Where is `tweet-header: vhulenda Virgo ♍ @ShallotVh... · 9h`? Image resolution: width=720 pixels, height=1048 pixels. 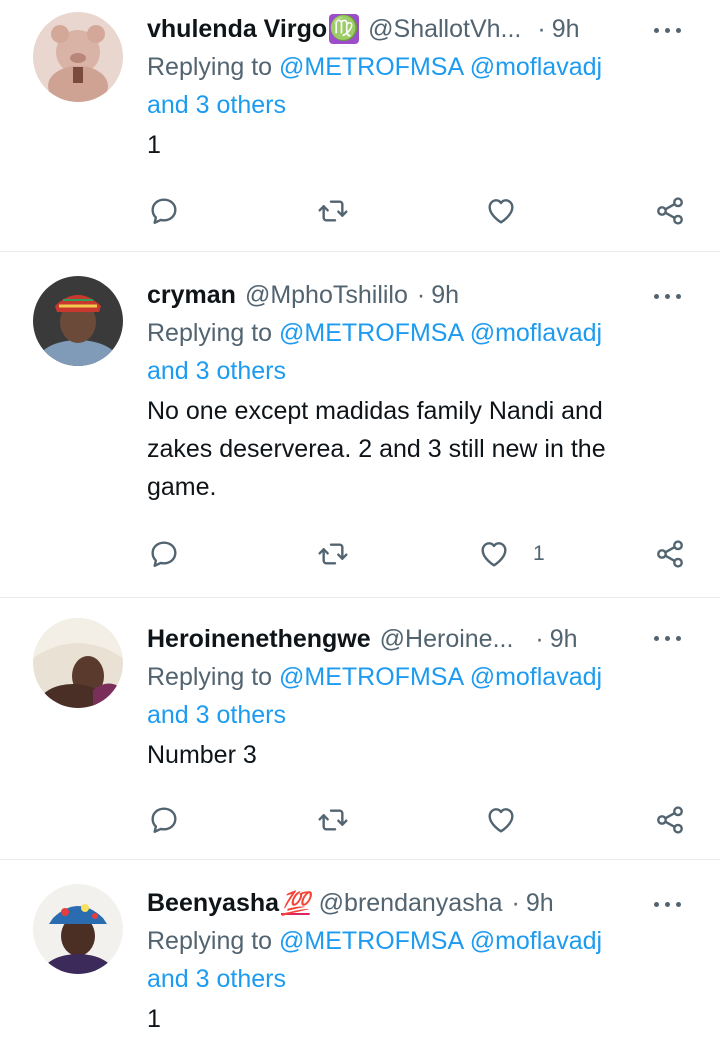
tweet-header: vhulenda Virgo ♍ @ShallotVh... · 9h is located at coordinates (420, 29).